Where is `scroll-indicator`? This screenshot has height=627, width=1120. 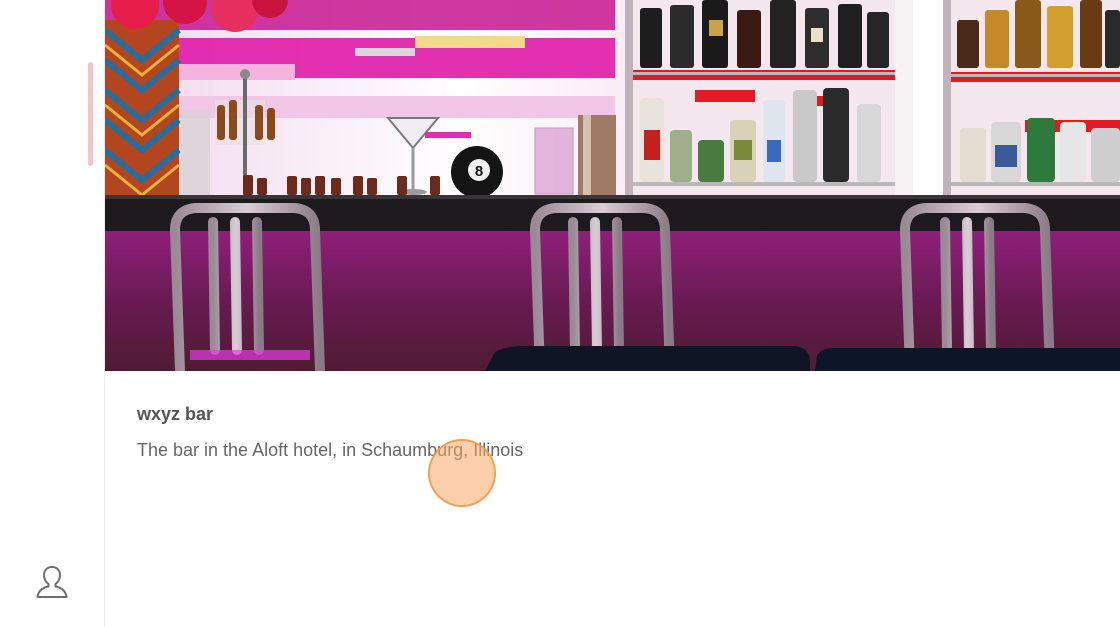 scroll-indicator is located at coordinates (90, 114).